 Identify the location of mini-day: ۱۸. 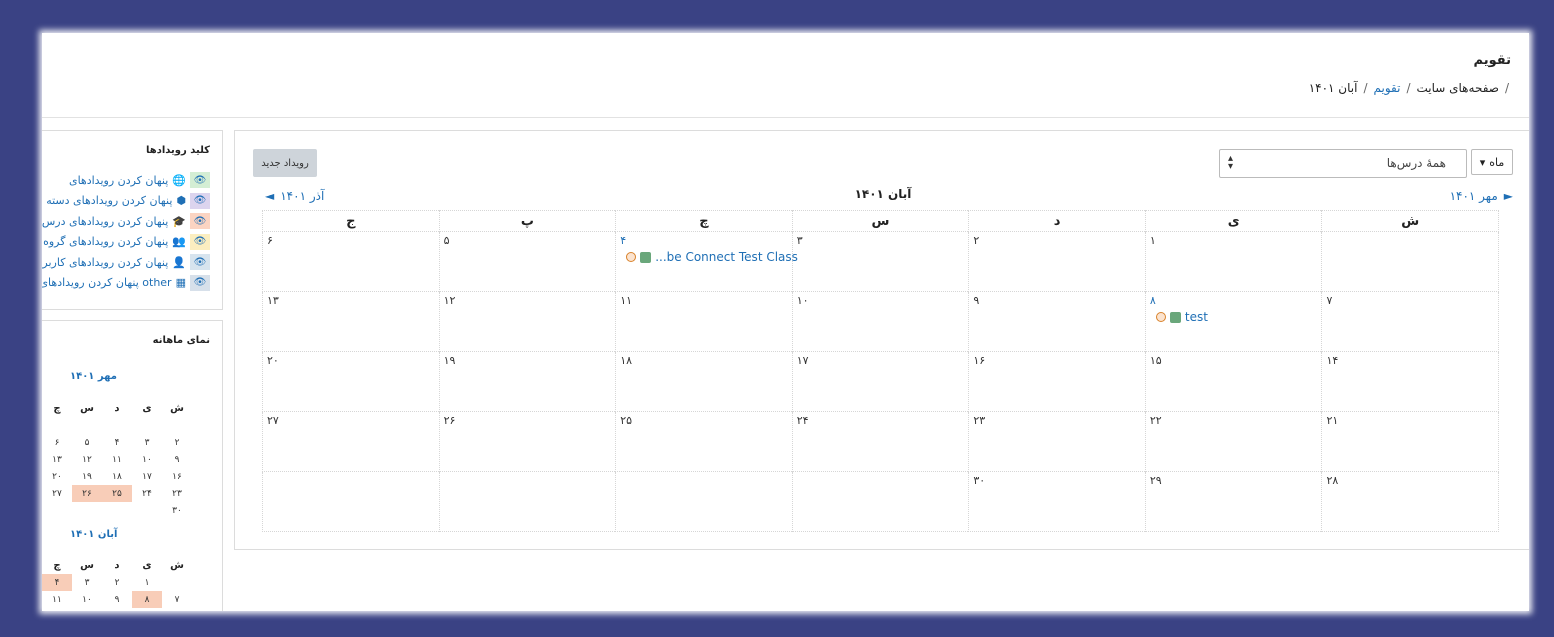
(117, 476).